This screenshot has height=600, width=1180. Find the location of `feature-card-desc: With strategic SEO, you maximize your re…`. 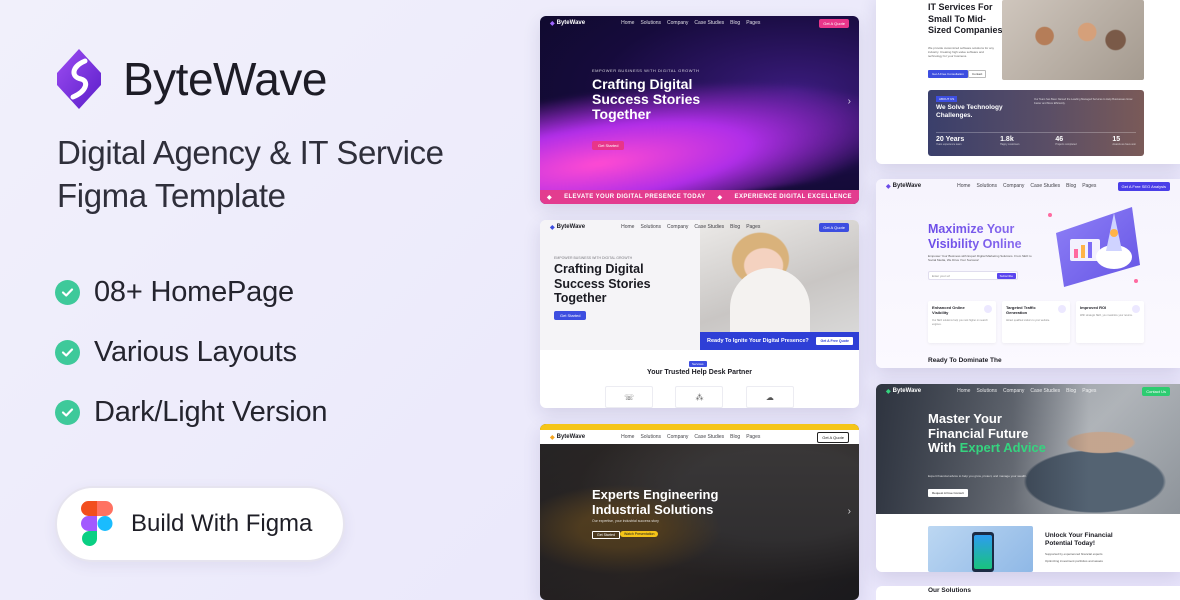

feature-card-desc: With strategic SEO, you maximize your re… is located at coordinates (1106, 315).